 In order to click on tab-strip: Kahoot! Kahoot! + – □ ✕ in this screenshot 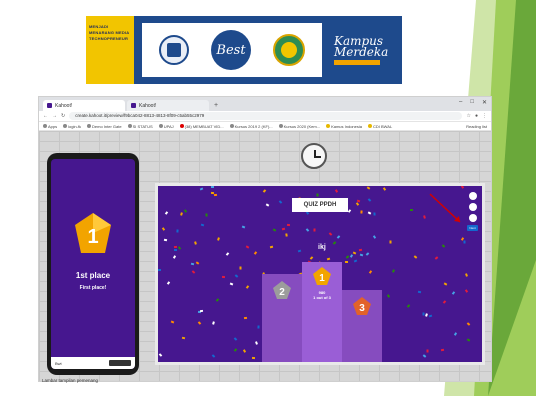, I will do `click(265, 104)`.